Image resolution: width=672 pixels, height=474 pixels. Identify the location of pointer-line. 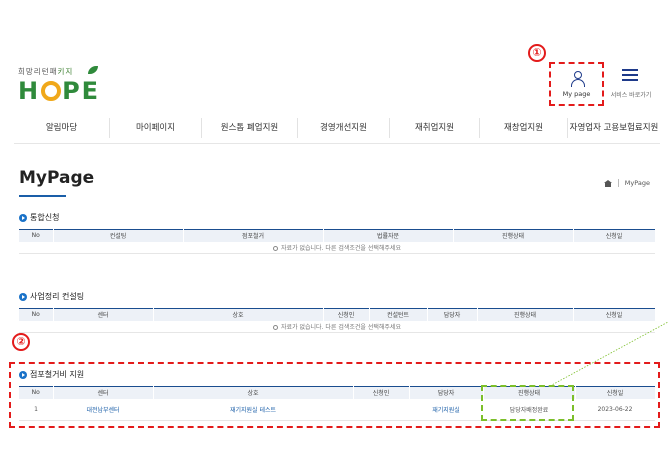
(609, 354).